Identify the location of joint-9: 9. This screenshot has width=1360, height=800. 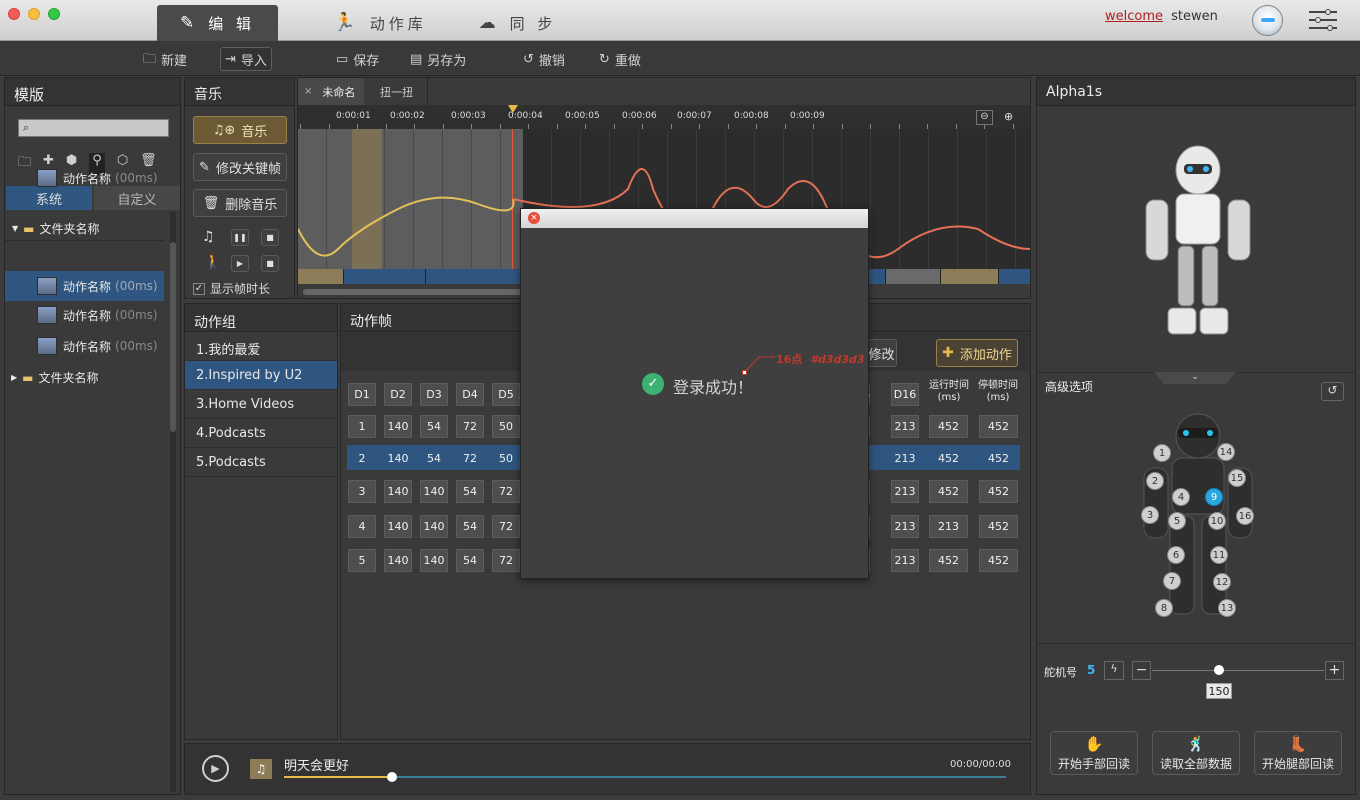
(1214, 497).